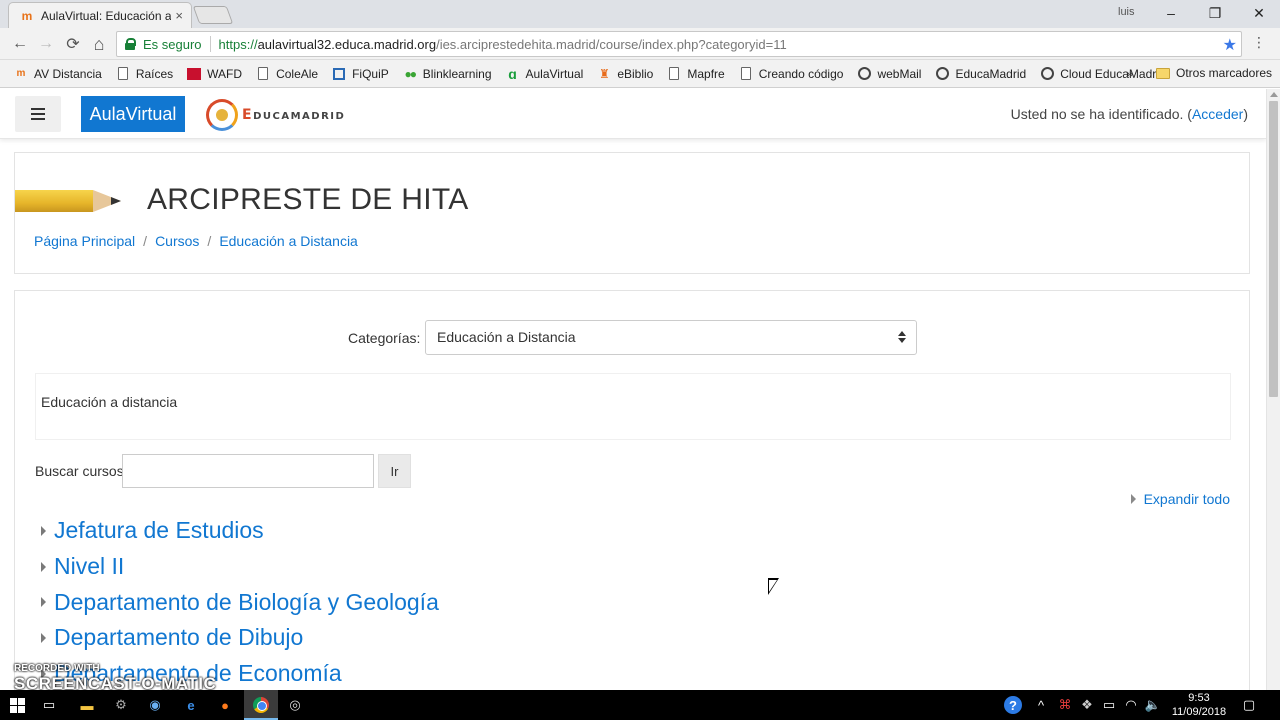  Describe the element at coordinates (238, 44) in the screenshot. I see `url-scheme: https://` at that location.